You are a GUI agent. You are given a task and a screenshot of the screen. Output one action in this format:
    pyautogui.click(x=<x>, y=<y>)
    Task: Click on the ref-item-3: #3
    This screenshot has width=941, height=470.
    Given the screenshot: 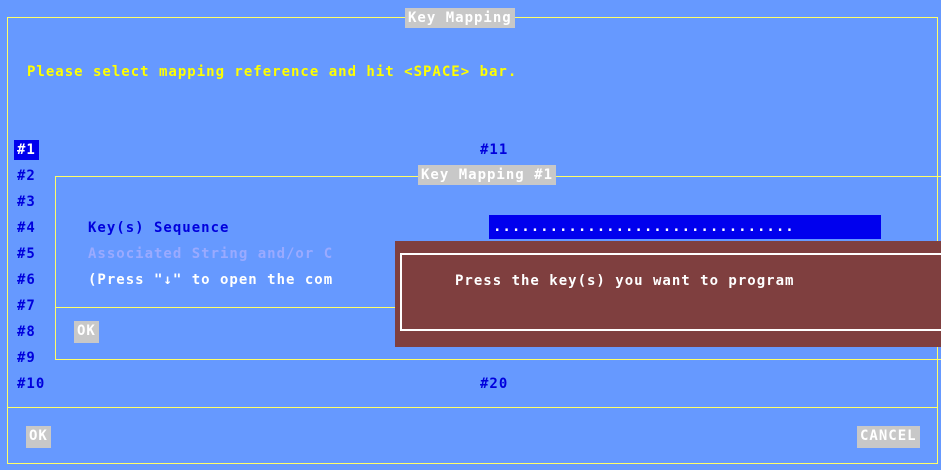 What is the action you would take?
    pyautogui.click(x=26, y=202)
    